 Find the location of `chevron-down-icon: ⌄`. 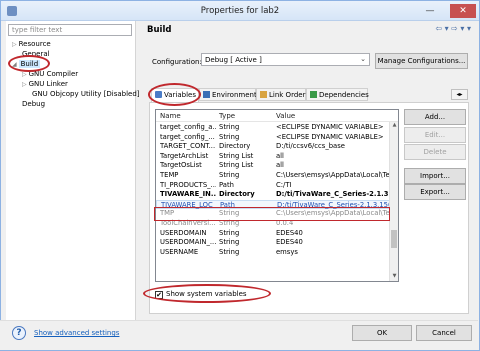

chevron-down-icon: ⌄ is located at coordinates (363, 59).